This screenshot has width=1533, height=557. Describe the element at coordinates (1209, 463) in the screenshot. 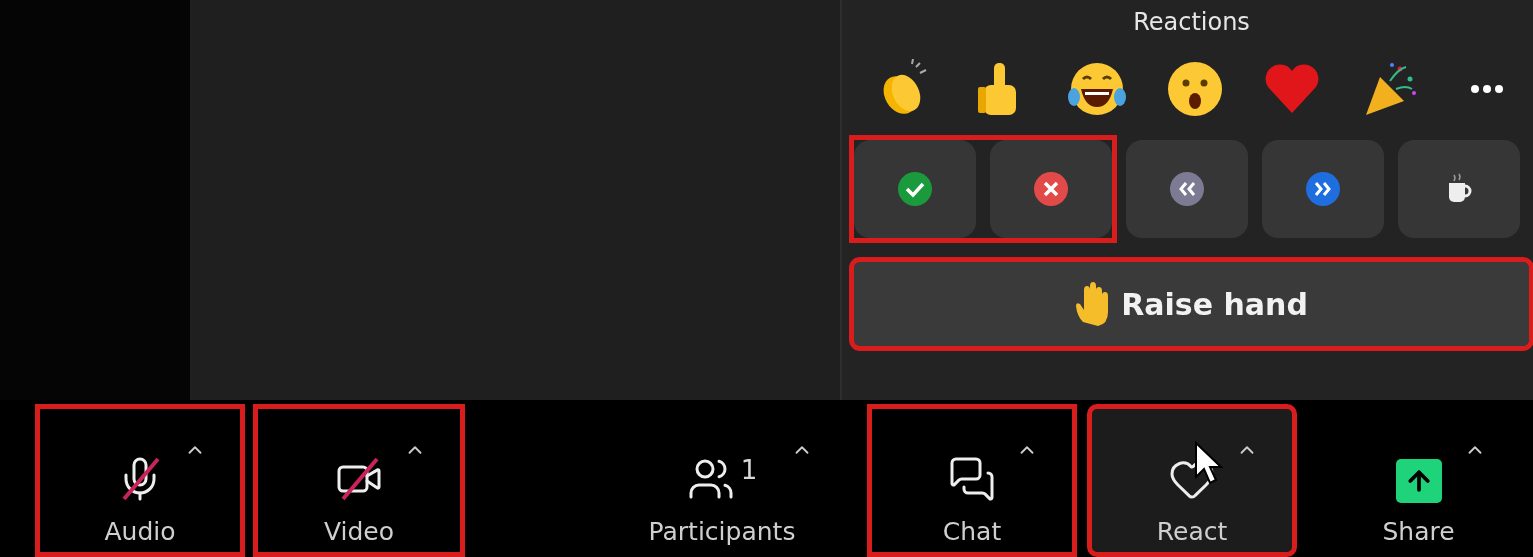

I see `mouse-pointer-icon` at that location.